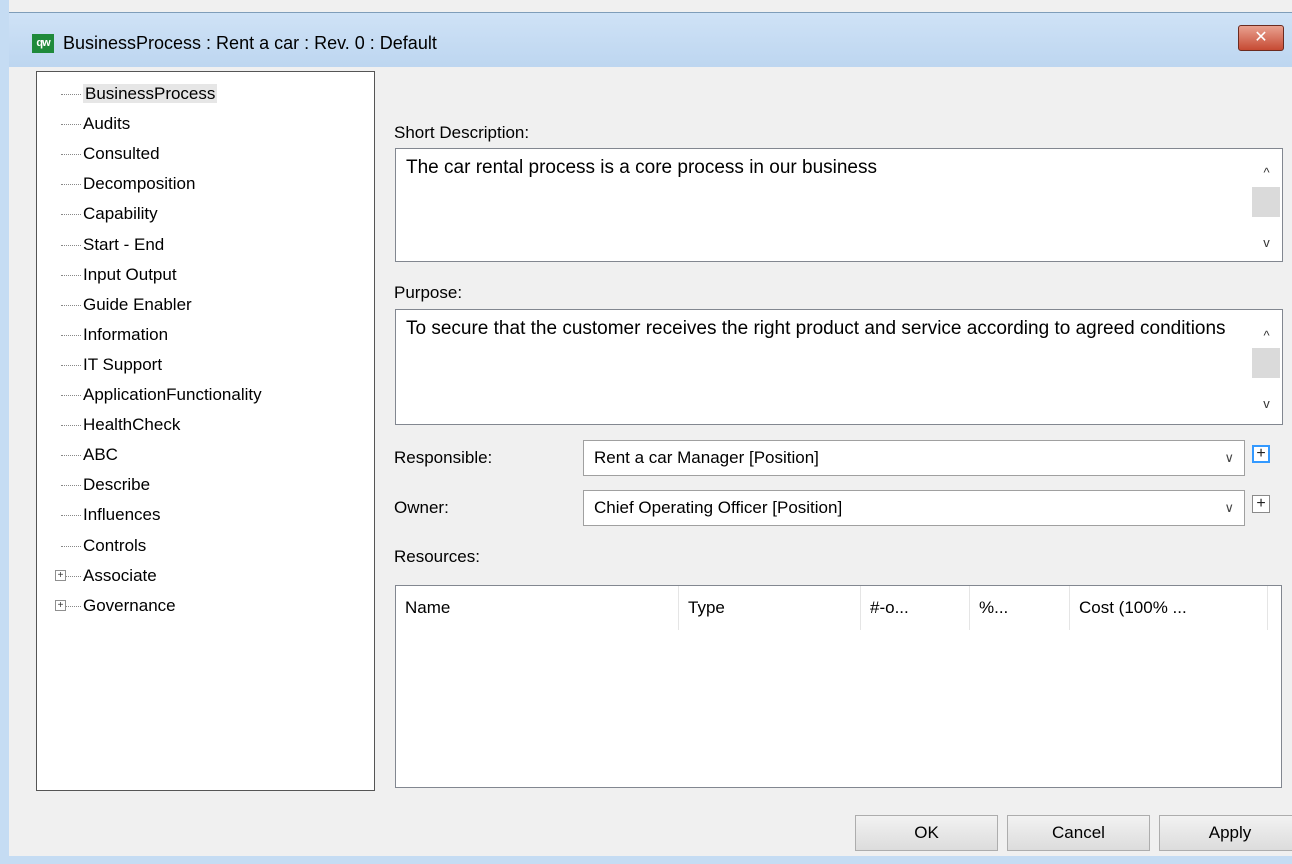 This screenshot has width=1292, height=864. Describe the element at coordinates (537, 608) in the screenshot. I see `column-header-name: Name` at that location.